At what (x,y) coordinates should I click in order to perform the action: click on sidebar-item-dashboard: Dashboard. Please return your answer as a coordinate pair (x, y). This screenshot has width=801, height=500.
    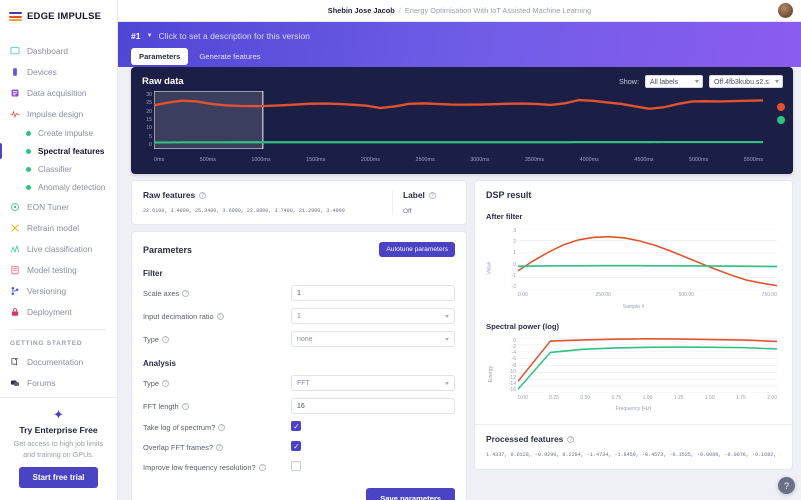
    Looking at the image, I should click on (58, 50).